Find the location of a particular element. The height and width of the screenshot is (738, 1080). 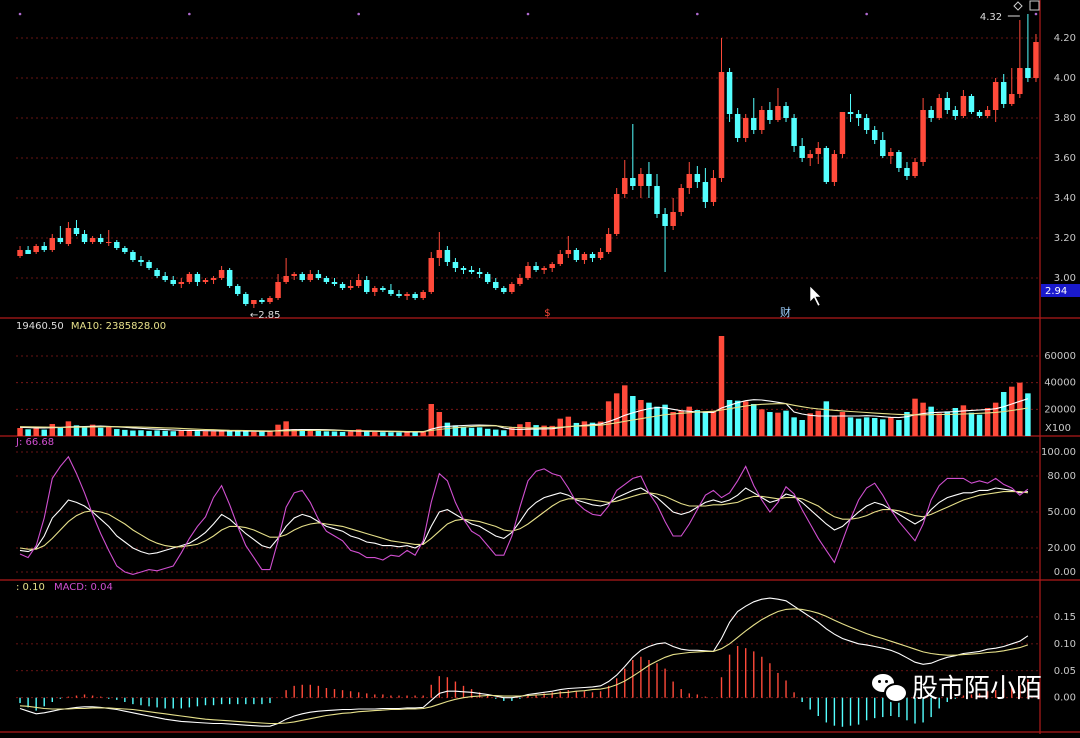

y-tick-label: 0.10 is located at coordinates (1065, 644).